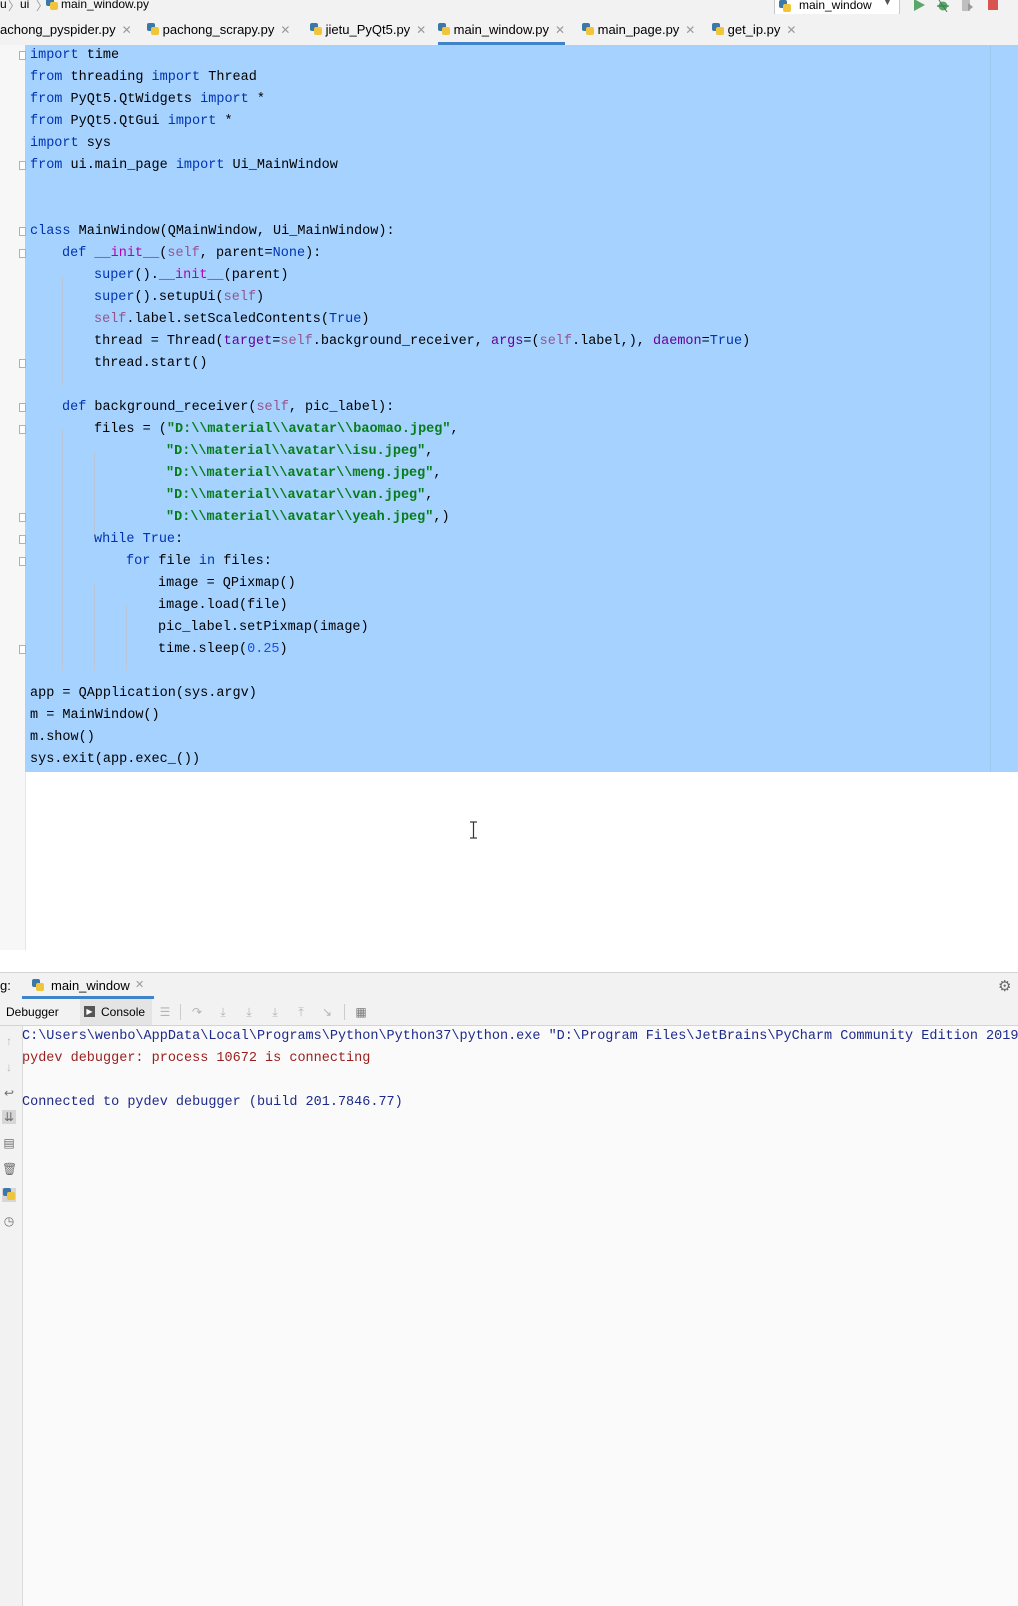 Image resolution: width=1018 pixels, height=1606 pixels. What do you see at coordinates (62, 737) in the screenshot?
I see `code-line: m.show()` at bounding box center [62, 737].